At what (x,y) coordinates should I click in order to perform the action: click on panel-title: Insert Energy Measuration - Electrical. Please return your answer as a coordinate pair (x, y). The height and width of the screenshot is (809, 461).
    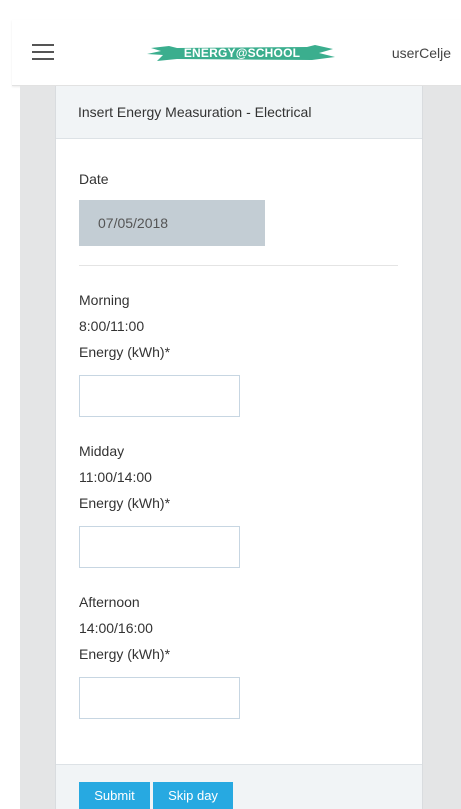
    Looking at the image, I should click on (239, 112).